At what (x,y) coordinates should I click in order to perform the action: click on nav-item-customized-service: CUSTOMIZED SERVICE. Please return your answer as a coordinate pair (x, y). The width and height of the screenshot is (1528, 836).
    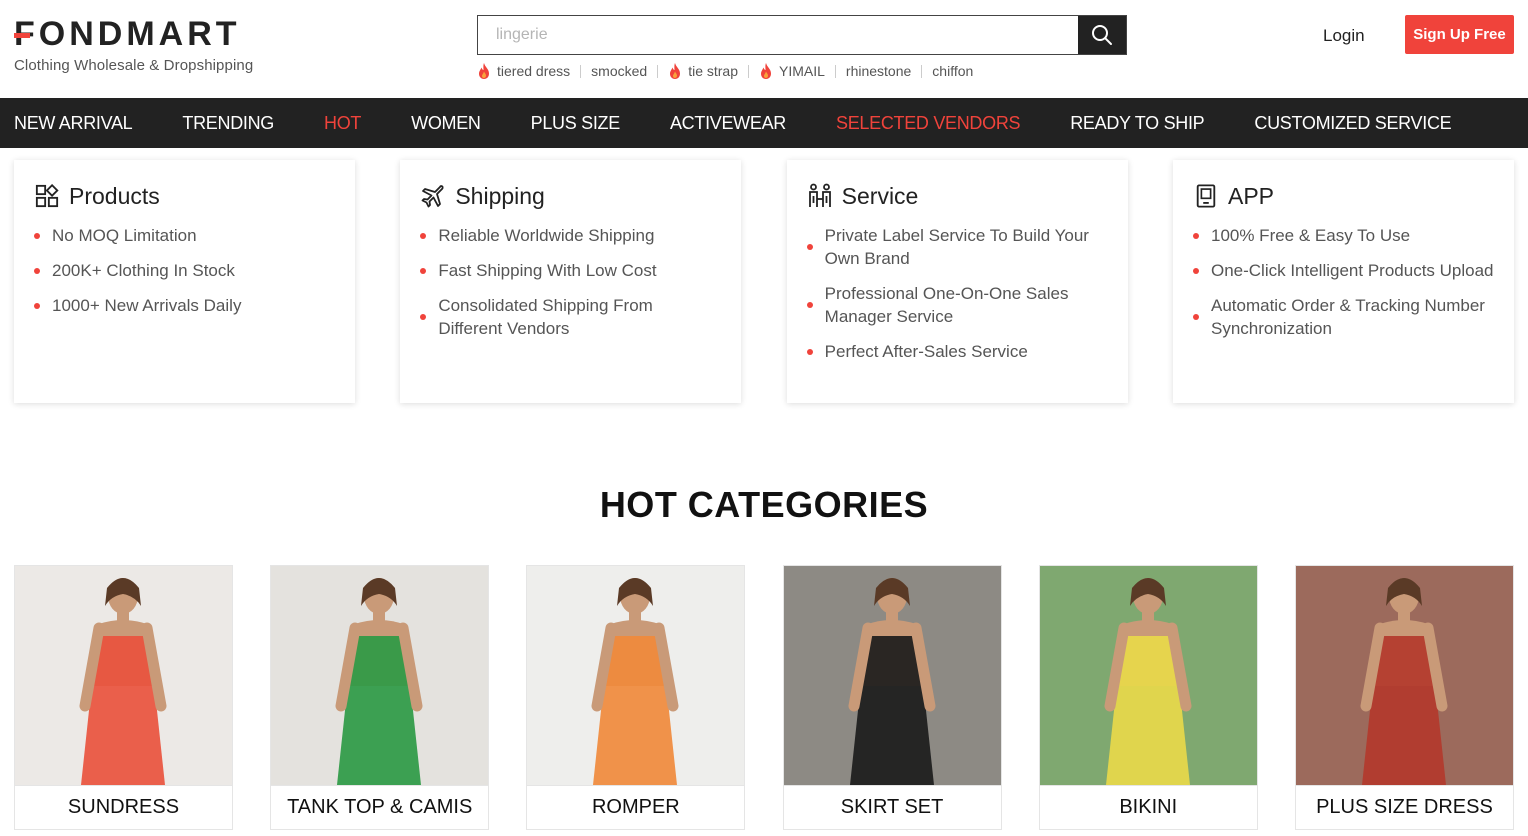
    Looking at the image, I should click on (1352, 123).